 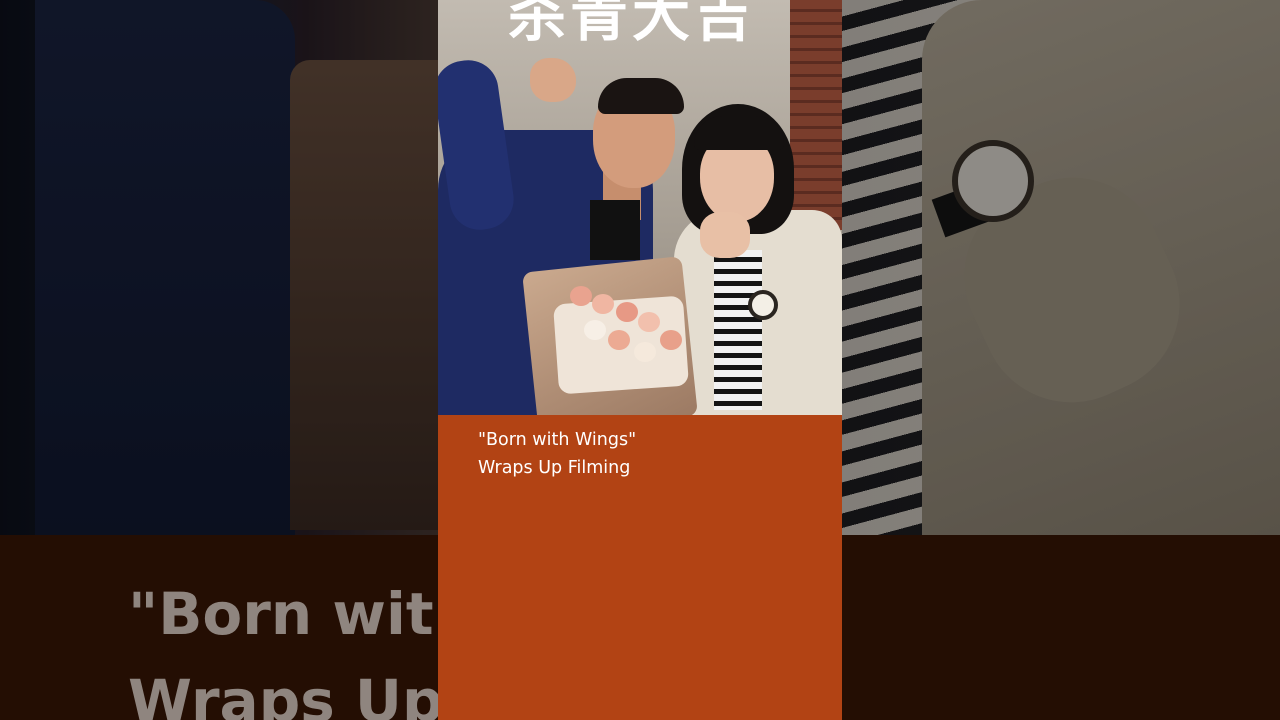 What do you see at coordinates (478, 145) in the screenshot?
I see `man-raised-arm` at bounding box center [478, 145].